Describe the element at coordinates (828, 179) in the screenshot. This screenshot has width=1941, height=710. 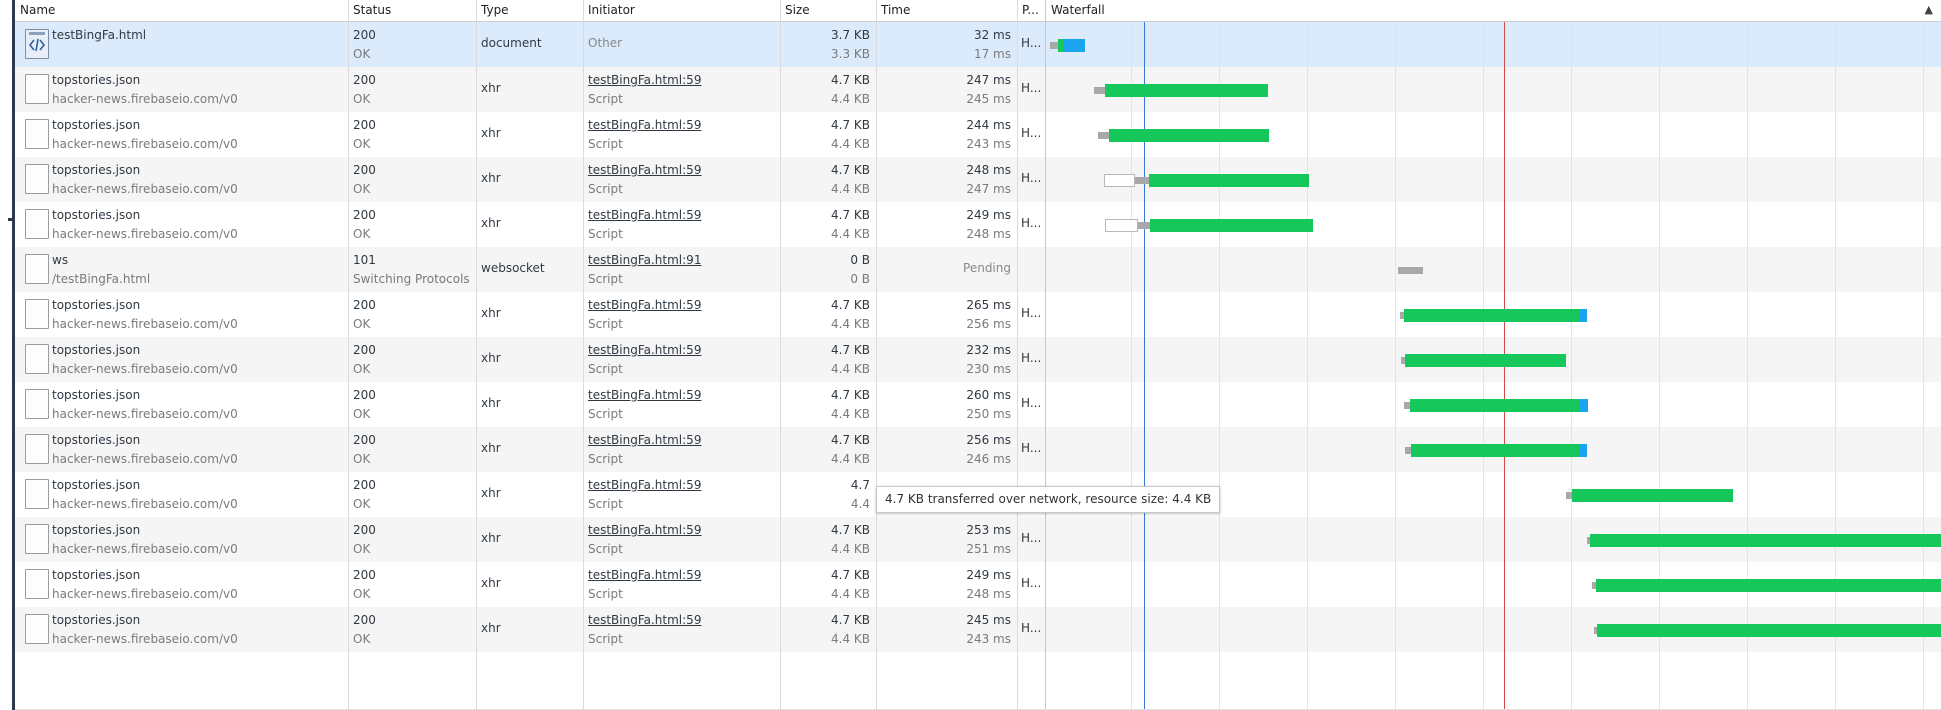
I see `cell-size: 4.7 KB 4.4 KB` at that location.